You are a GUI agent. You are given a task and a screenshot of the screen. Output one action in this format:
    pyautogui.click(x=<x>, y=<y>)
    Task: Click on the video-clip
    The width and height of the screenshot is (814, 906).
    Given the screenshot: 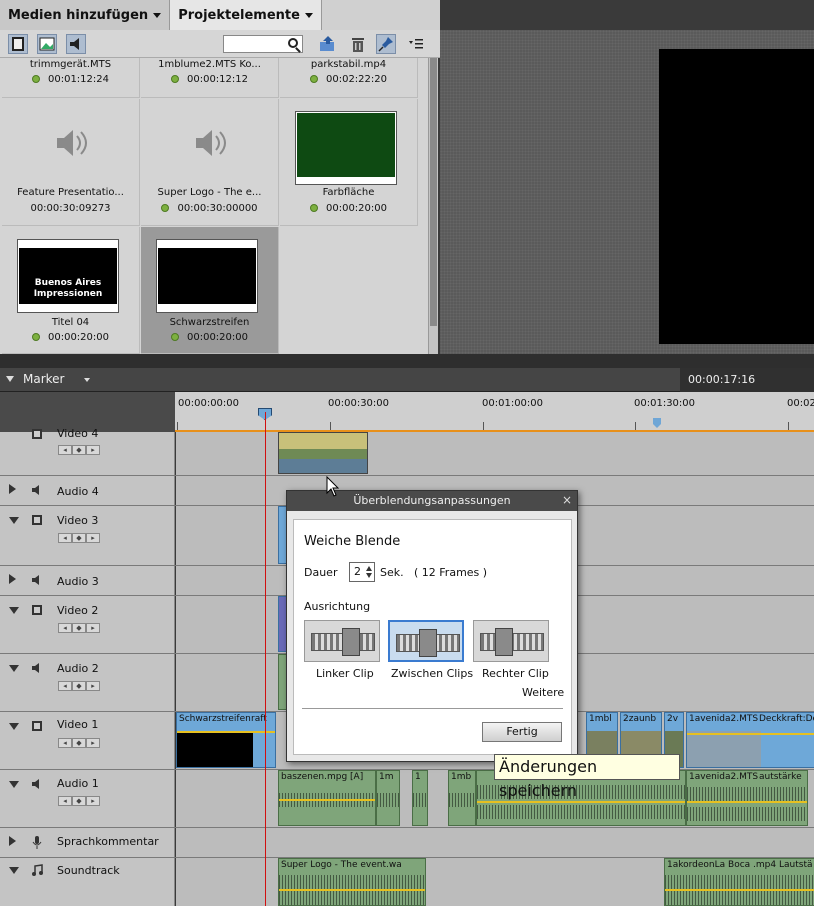 What is the action you would take?
    pyautogui.click(x=323, y=453)
    